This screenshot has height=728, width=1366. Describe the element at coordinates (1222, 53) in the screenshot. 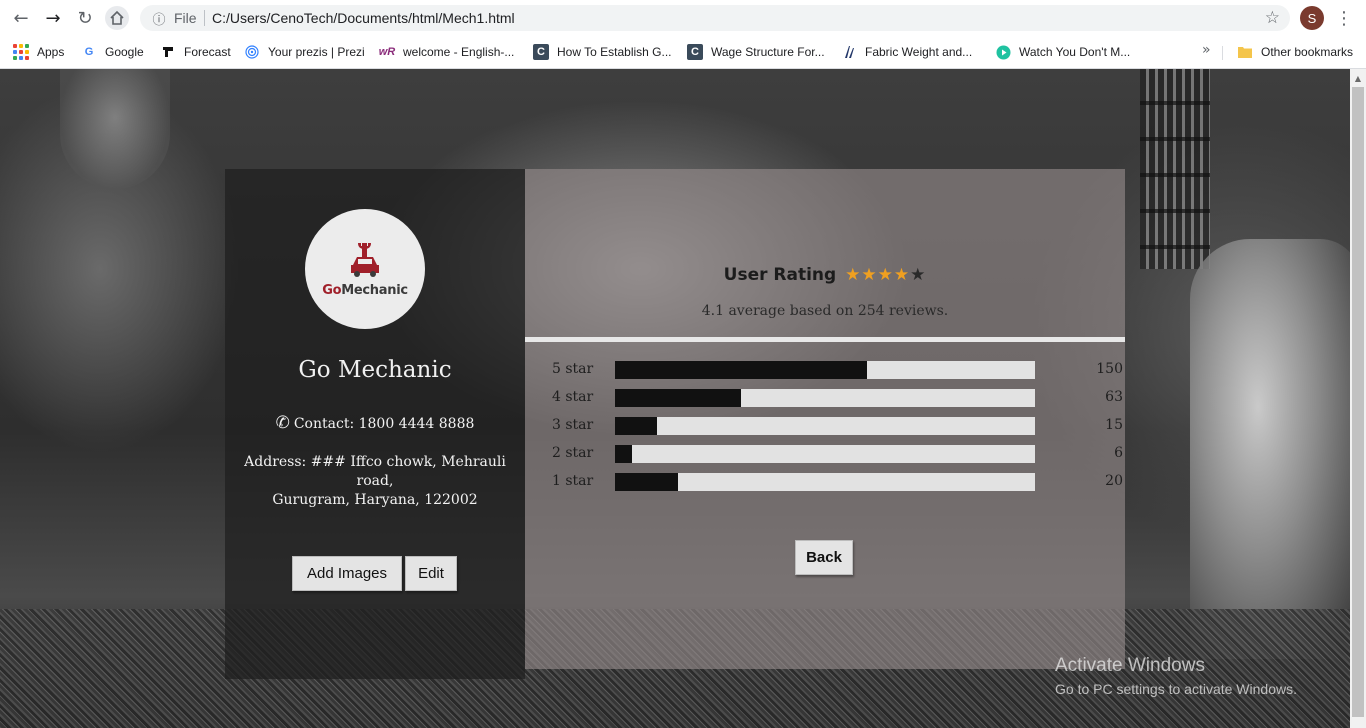

I see `bookmarks-divider` at that location.